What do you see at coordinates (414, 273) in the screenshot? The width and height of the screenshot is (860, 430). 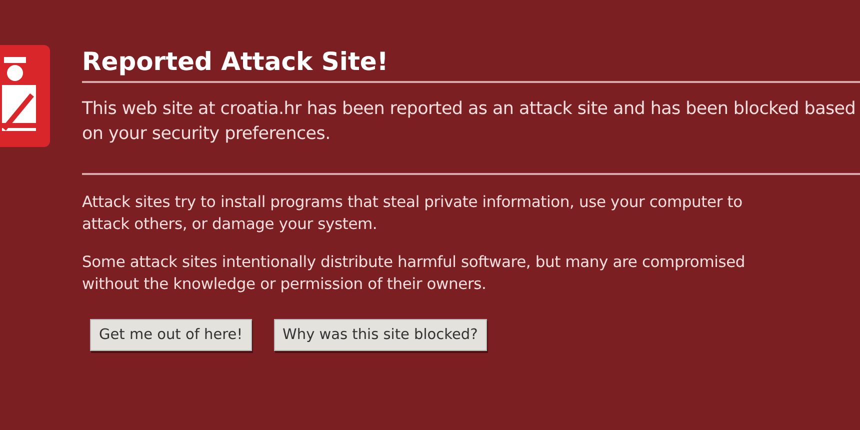 I see `description-text: Some attack sites intentionally distribute harmful software, but many are compromised without the knowledge or permission of their owners.` at bounding box center [414, 273].